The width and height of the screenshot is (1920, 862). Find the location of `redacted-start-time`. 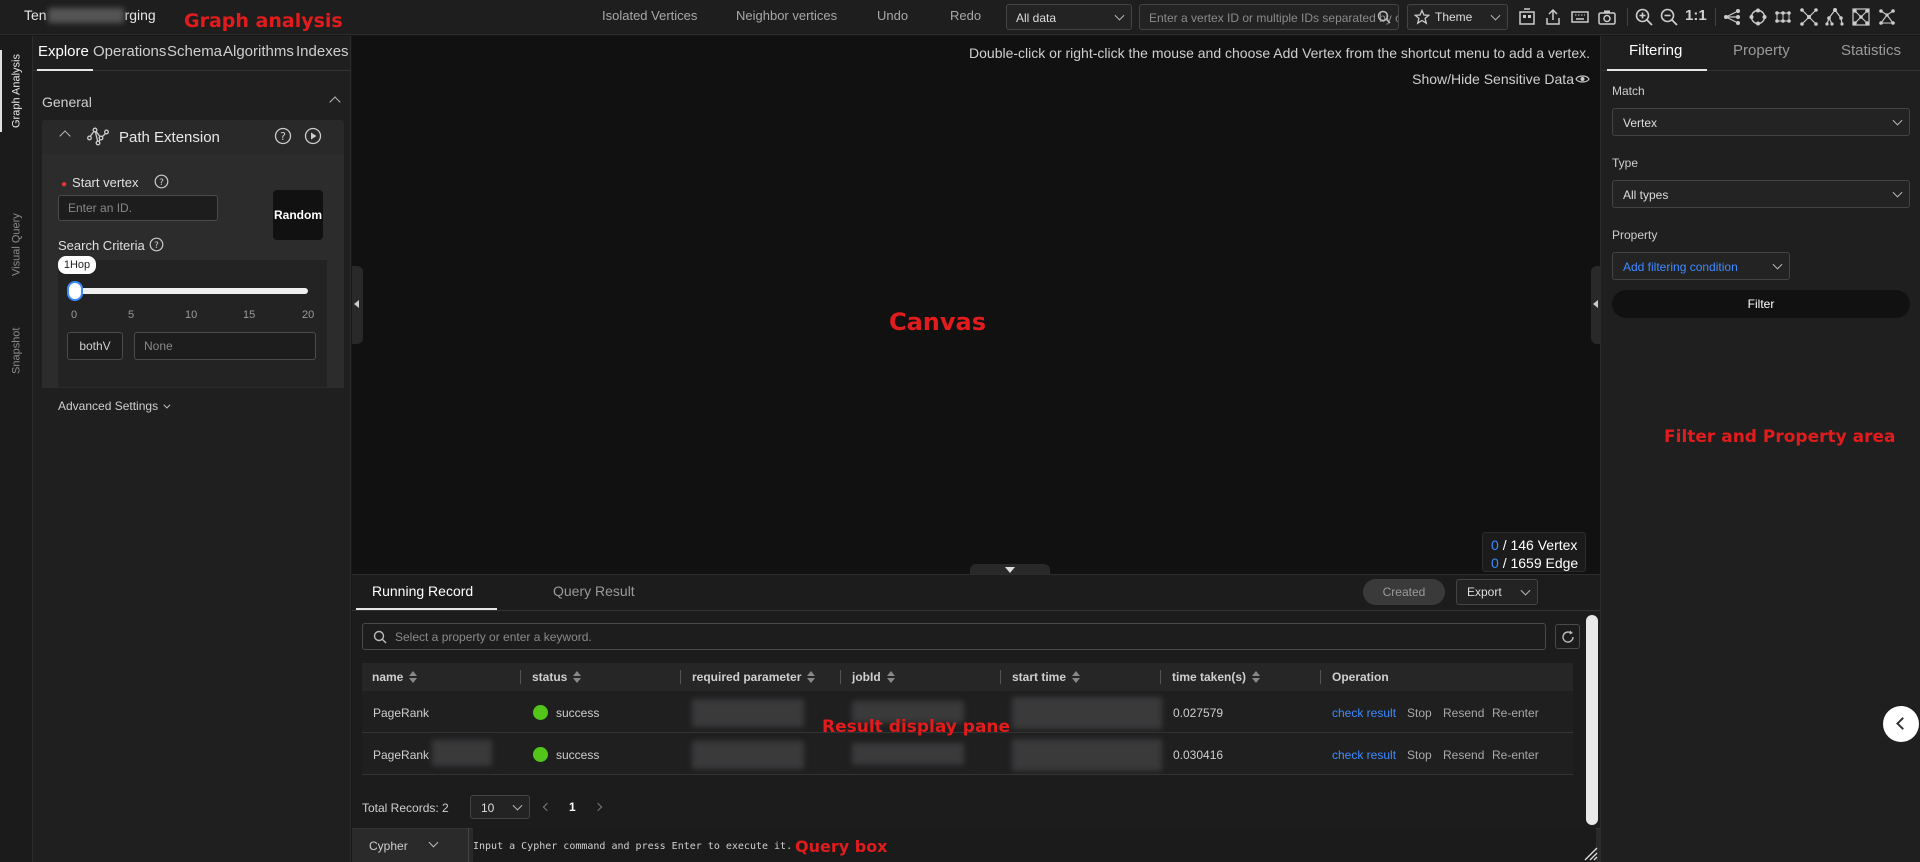

redacted-start-time is located at coordinates (1087, 755).